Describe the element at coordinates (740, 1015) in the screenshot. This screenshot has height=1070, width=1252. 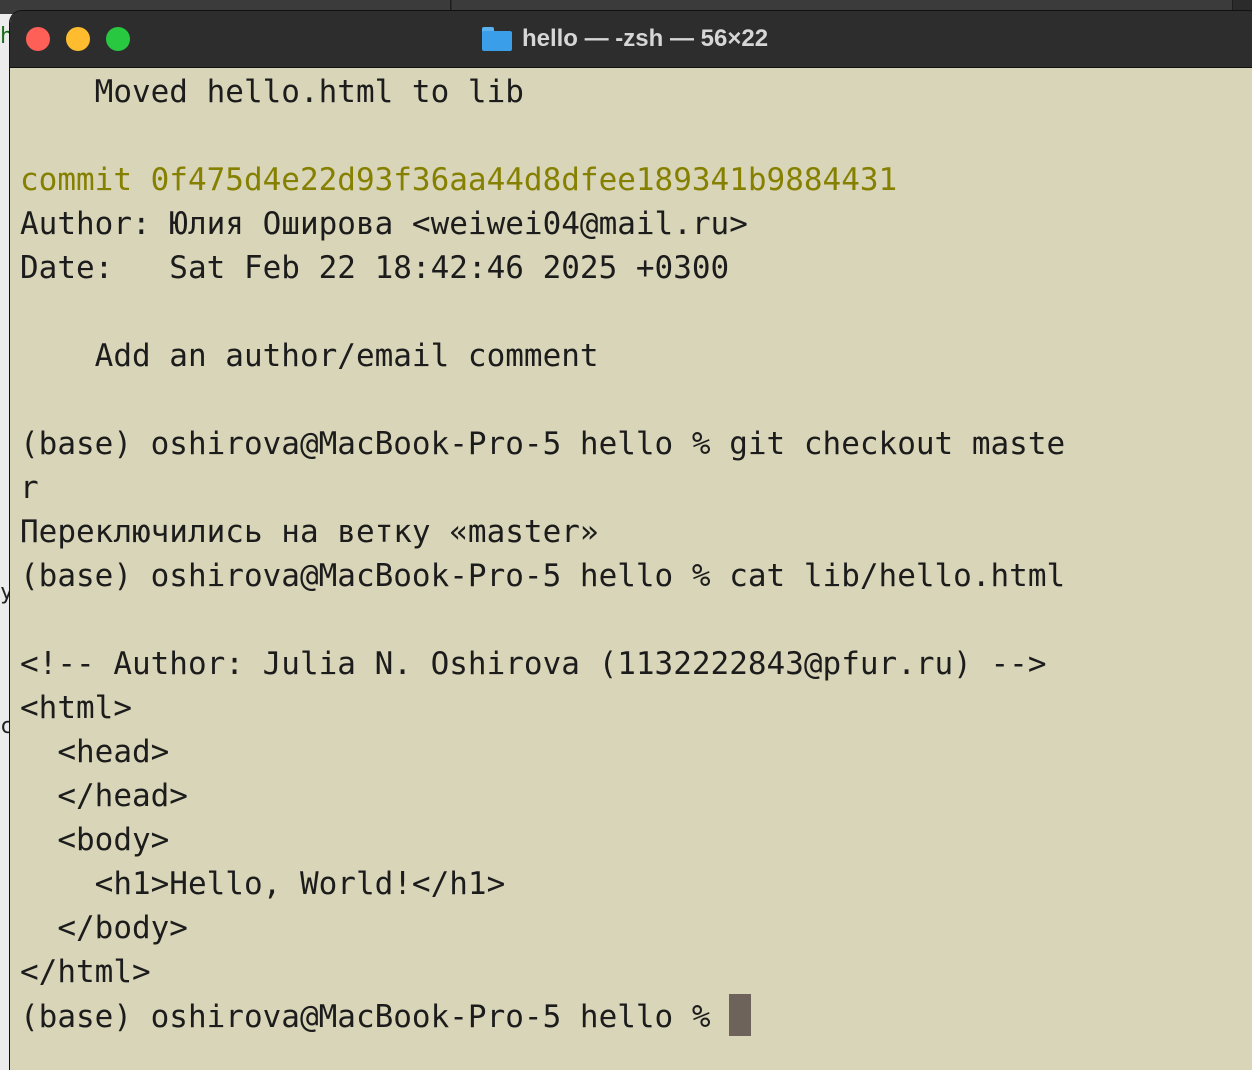
I see `text-cursor` at that location.